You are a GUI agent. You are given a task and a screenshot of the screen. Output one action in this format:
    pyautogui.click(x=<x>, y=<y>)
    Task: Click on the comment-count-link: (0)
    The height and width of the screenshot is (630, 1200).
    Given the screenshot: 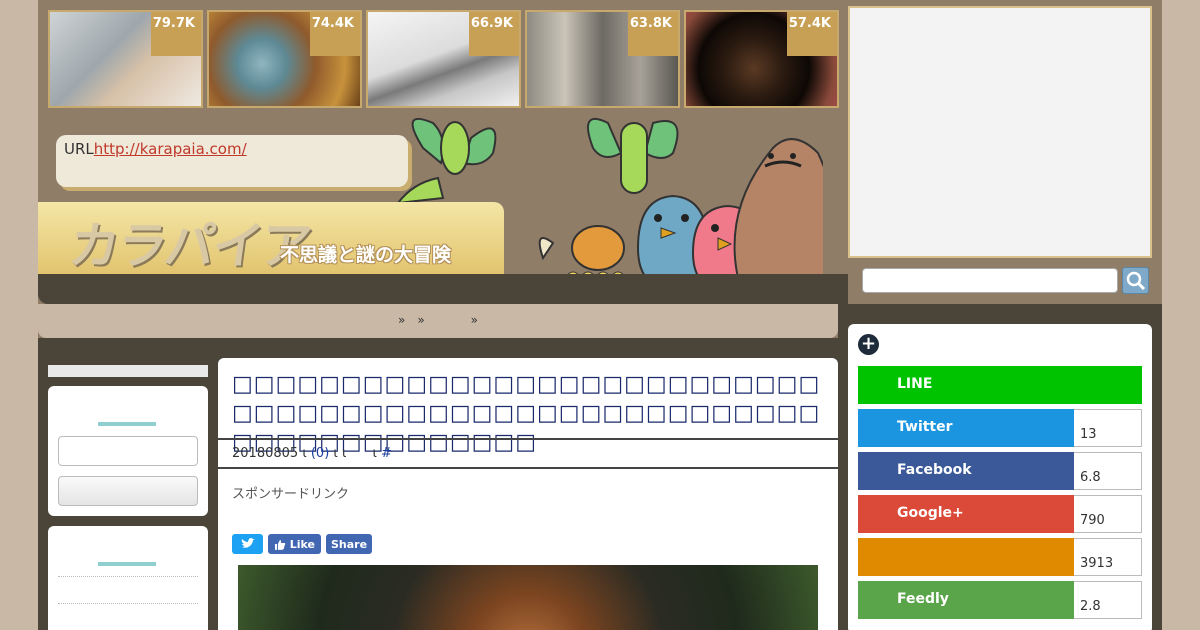 What is the action you would take?
    pyautogui.click(x=320, y=453)
    